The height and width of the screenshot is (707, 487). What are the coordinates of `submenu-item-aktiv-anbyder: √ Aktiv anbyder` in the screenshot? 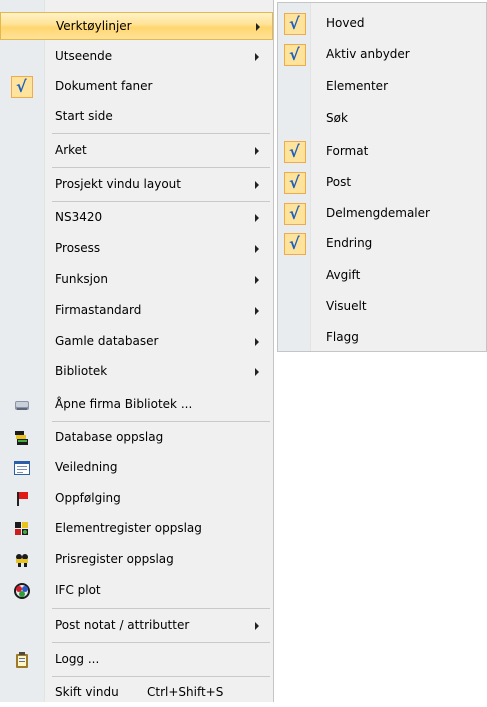 It's located at (382, 55).